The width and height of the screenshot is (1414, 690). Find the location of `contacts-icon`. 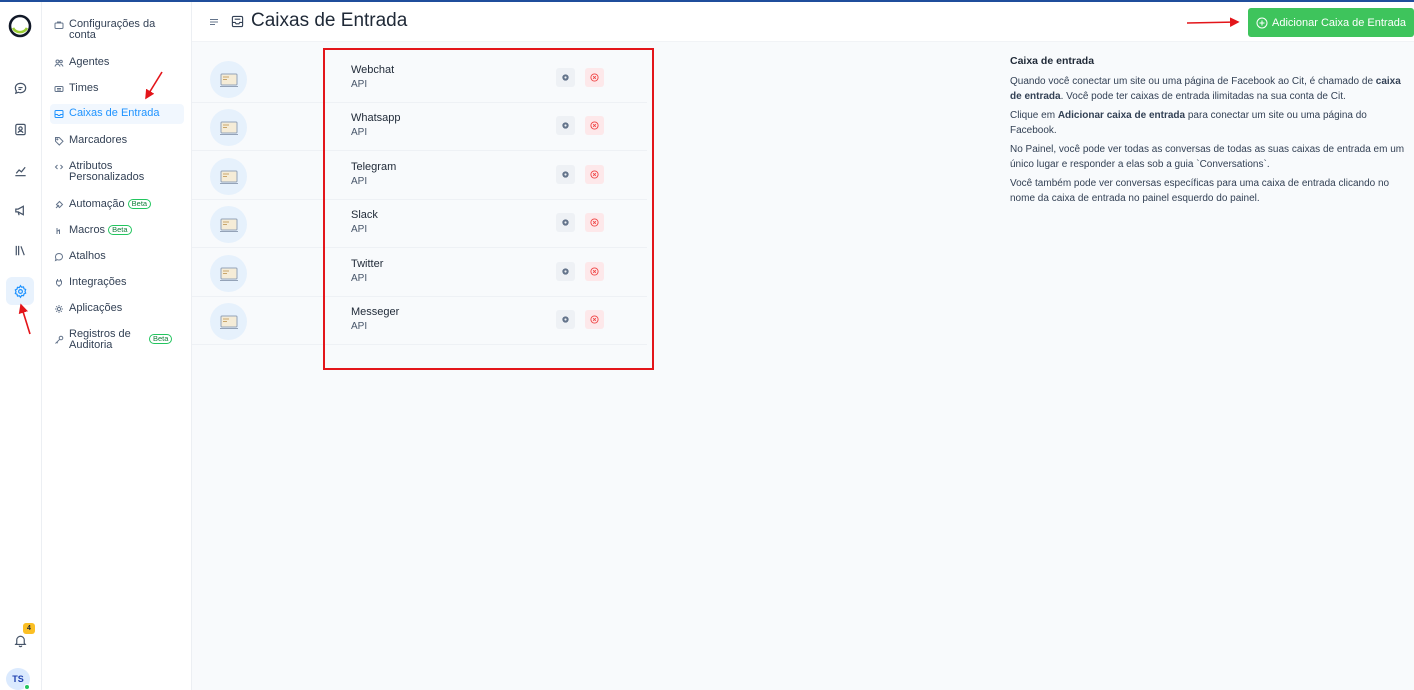

contacts-icon is located at coordinates (20, 129).